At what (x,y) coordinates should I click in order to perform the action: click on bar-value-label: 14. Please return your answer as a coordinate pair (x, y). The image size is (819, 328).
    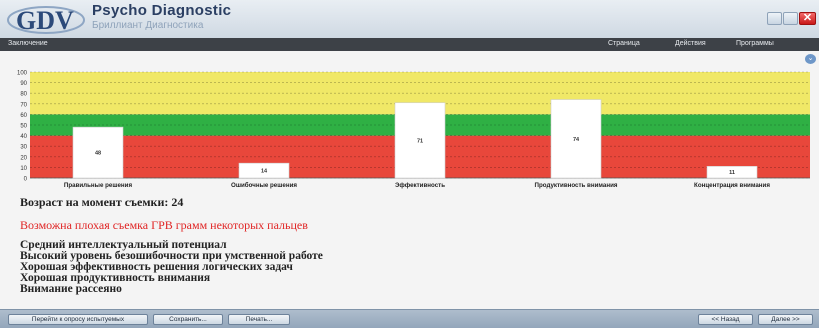
    Looking at the image, I should click on (264, 172).